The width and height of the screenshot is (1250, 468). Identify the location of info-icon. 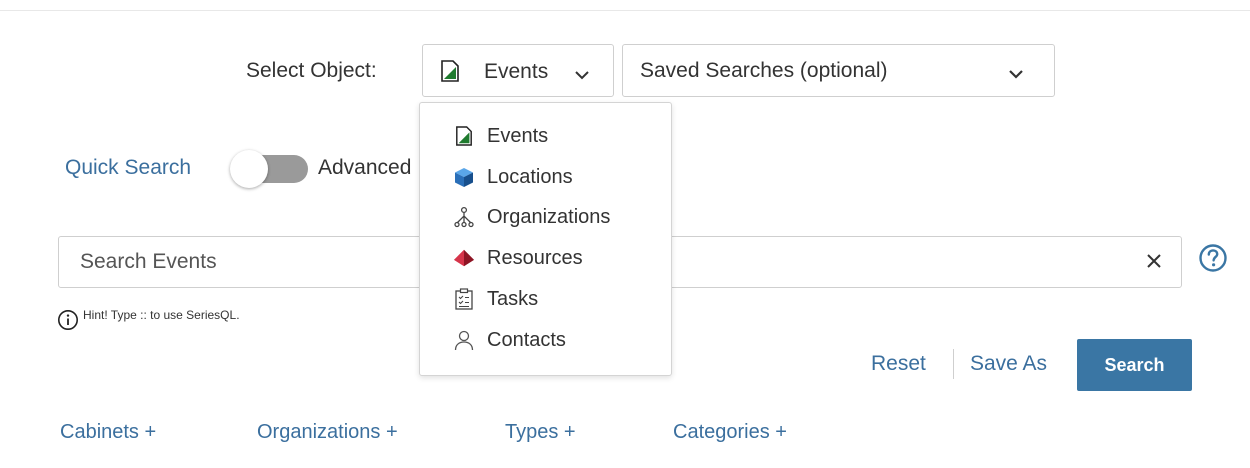
(68, 322).